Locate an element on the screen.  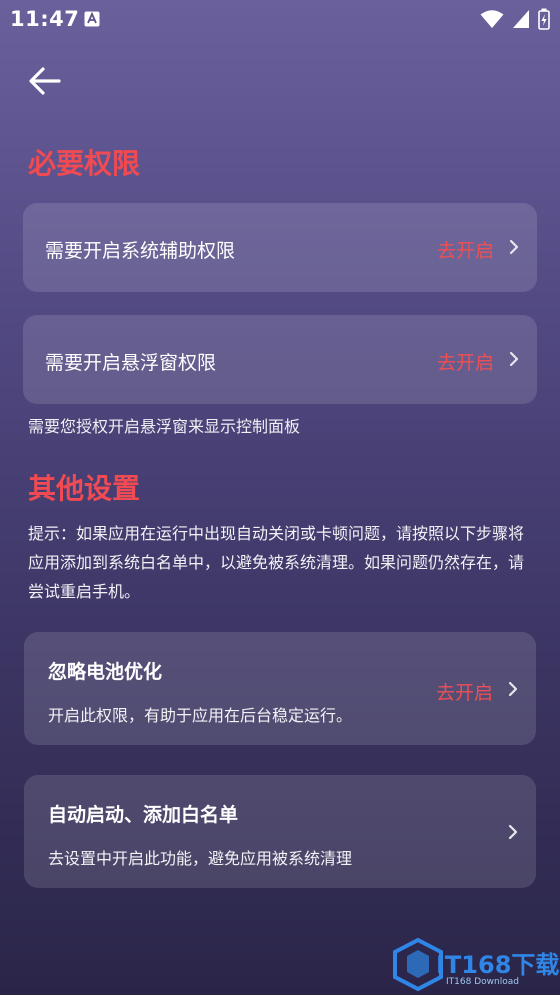
section-title-required: 必要权限 is located at coordinates (84, 163).